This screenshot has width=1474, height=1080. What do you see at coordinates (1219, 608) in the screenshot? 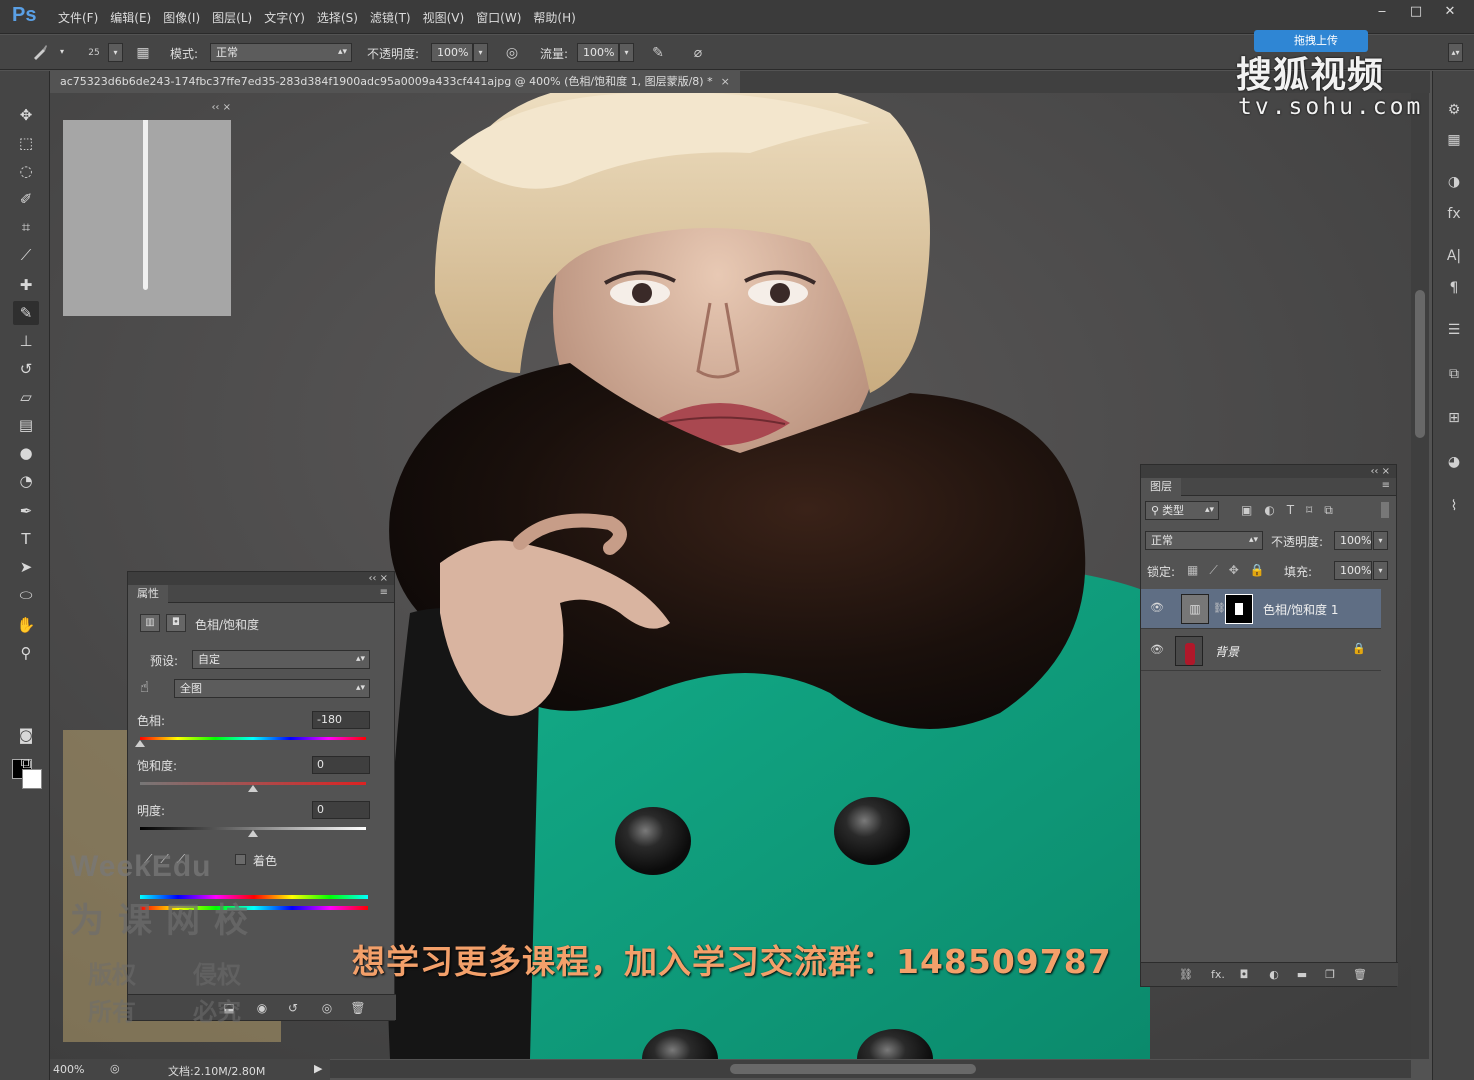
I see `chain-link-icon: ⛓` at bounding box center [1219, 608].